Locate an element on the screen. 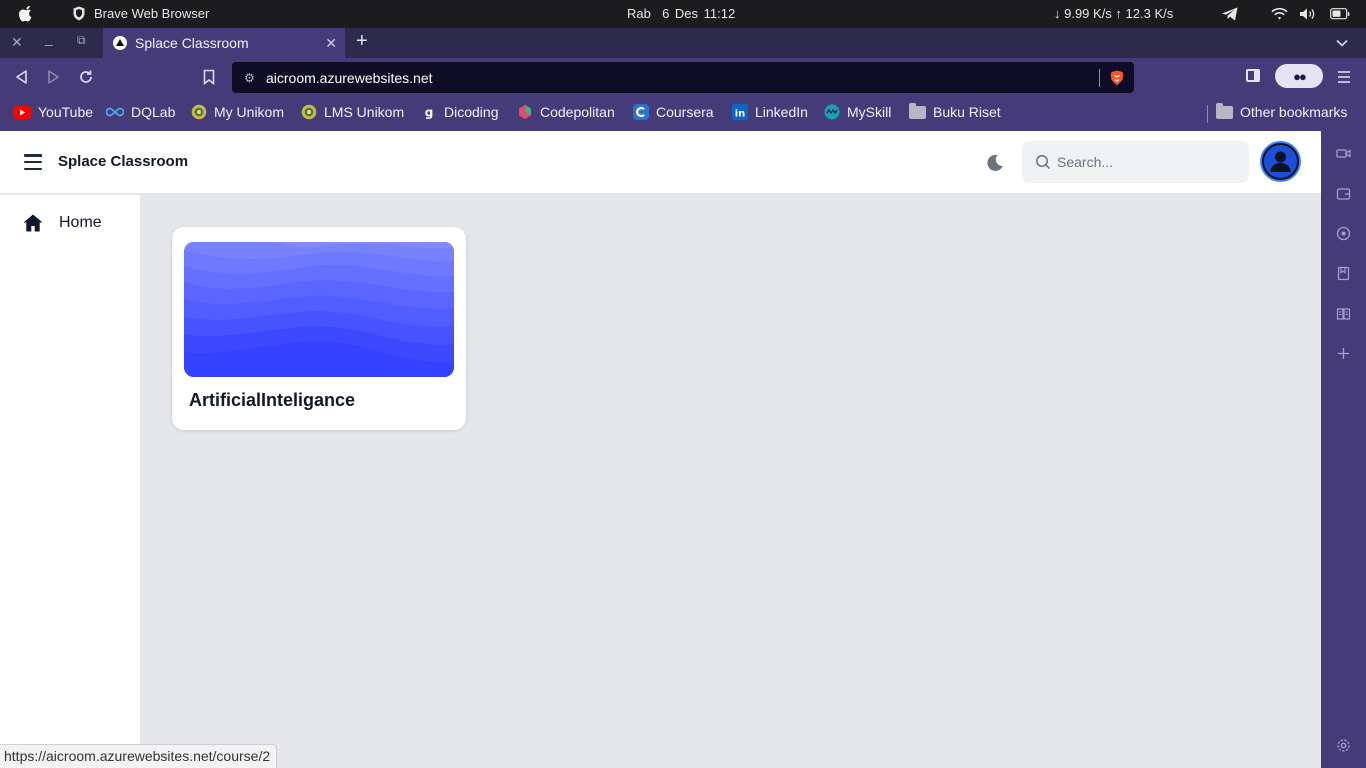  bookmark-label: My Unikom is located at coordinates (249, 112).